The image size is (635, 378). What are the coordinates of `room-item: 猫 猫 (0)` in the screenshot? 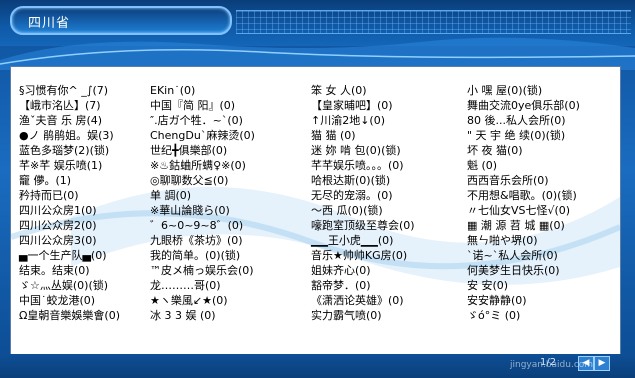 It's located at (381, 135).